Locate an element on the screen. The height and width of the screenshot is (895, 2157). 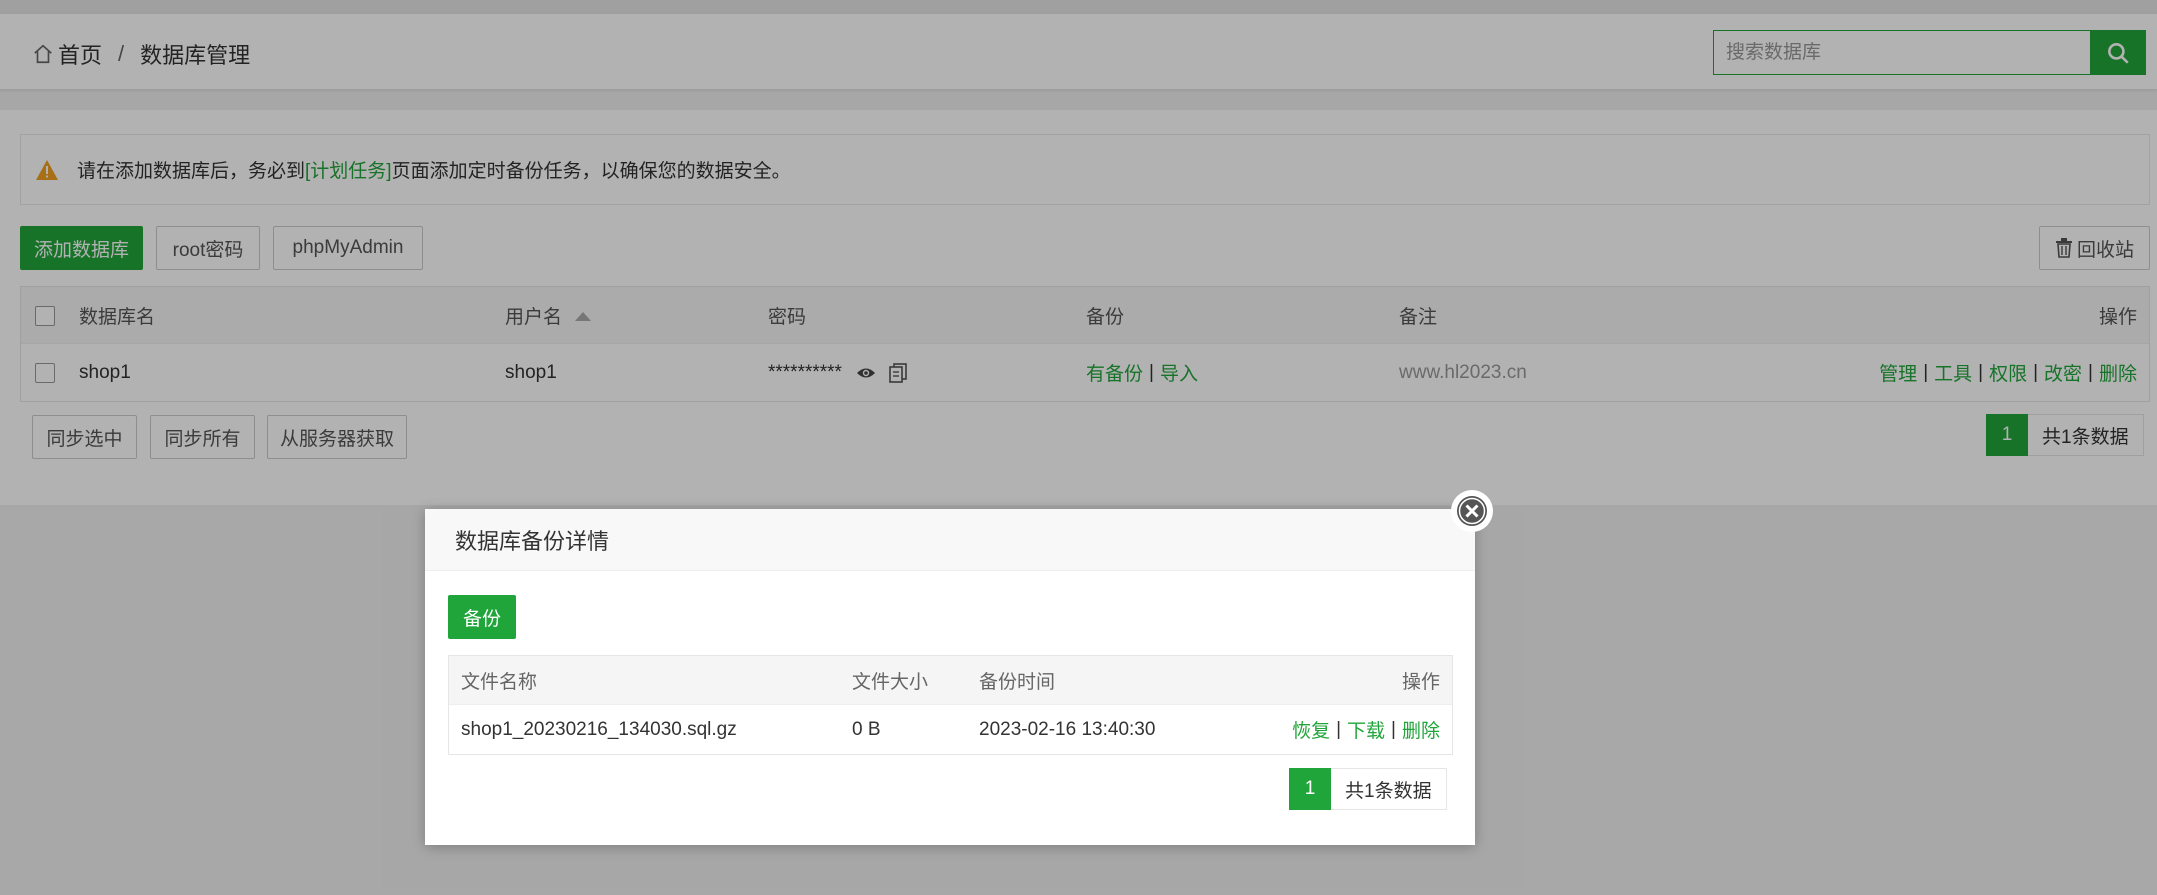
header-filename: 文件名称 is located at coordinates (499, 682).